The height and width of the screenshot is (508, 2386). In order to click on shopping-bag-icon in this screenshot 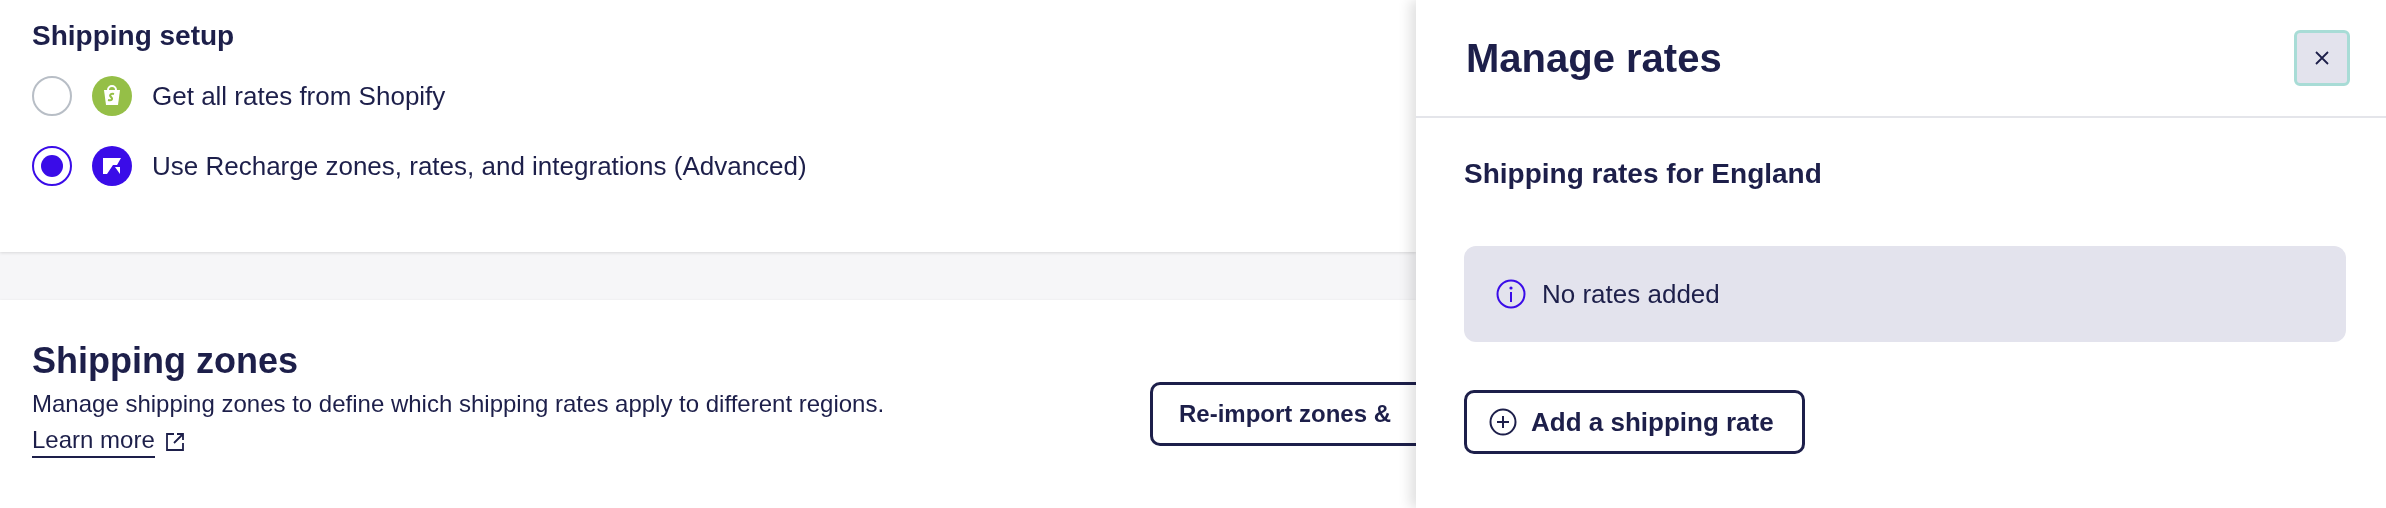, I will do `click(112, 96)`.